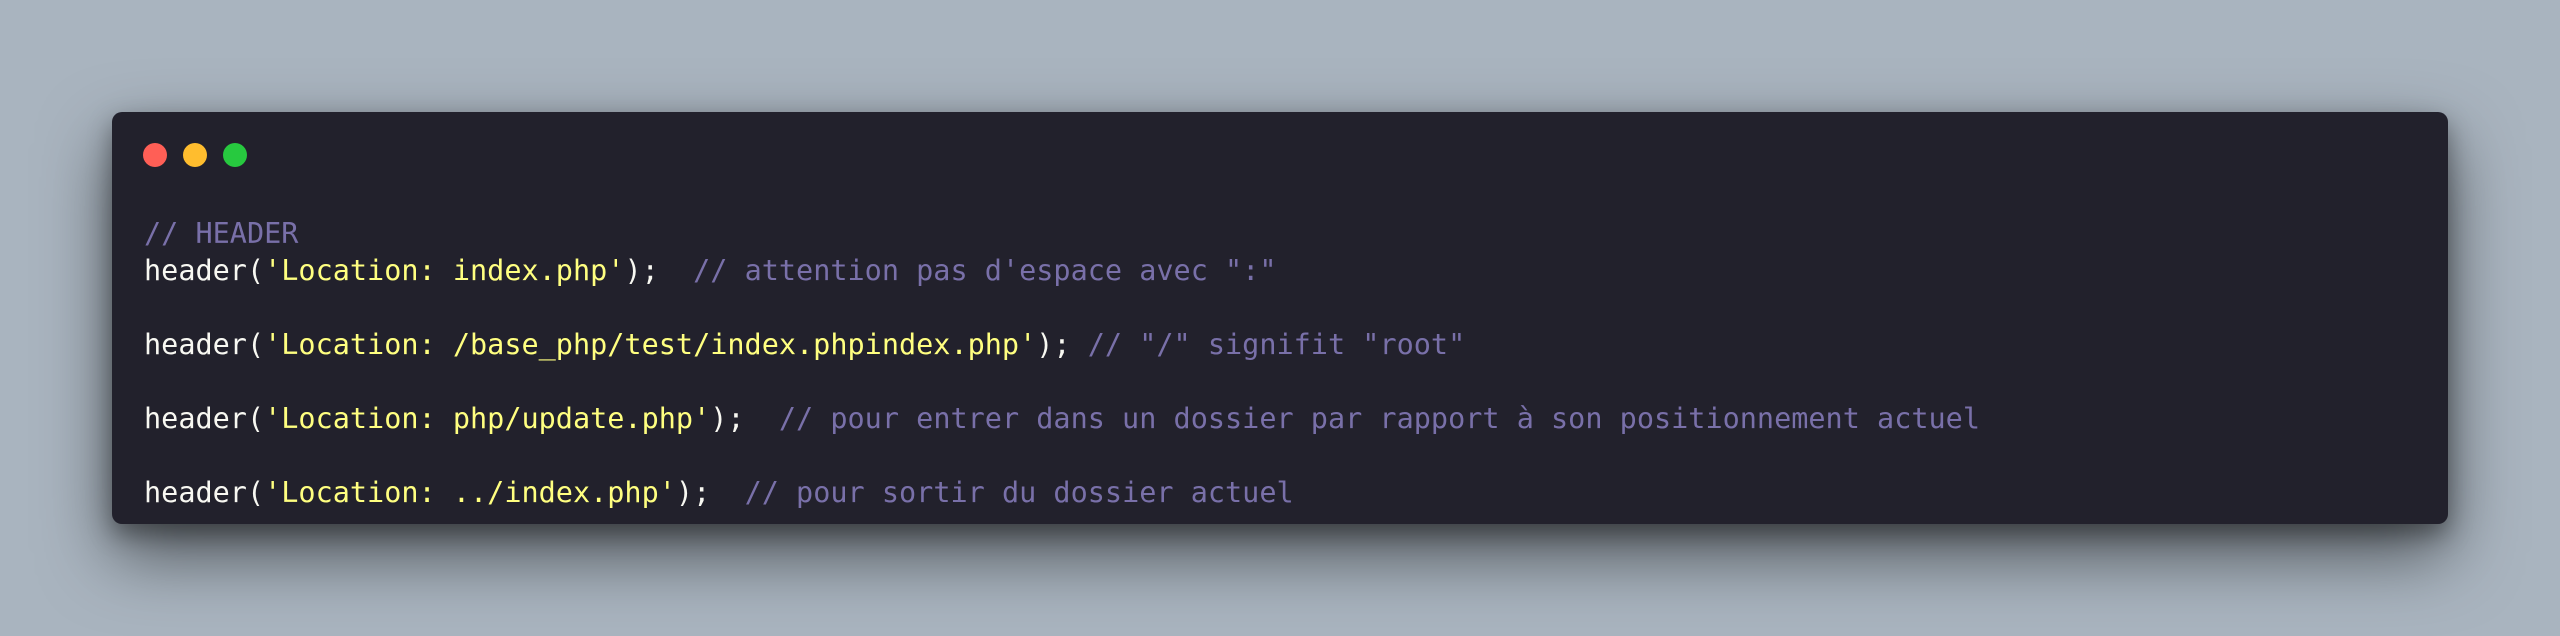  What do you see at coordinates (221, 233) in the screenshot?
I see `code-comment: // HEADER` at bounding box center [221, 233].